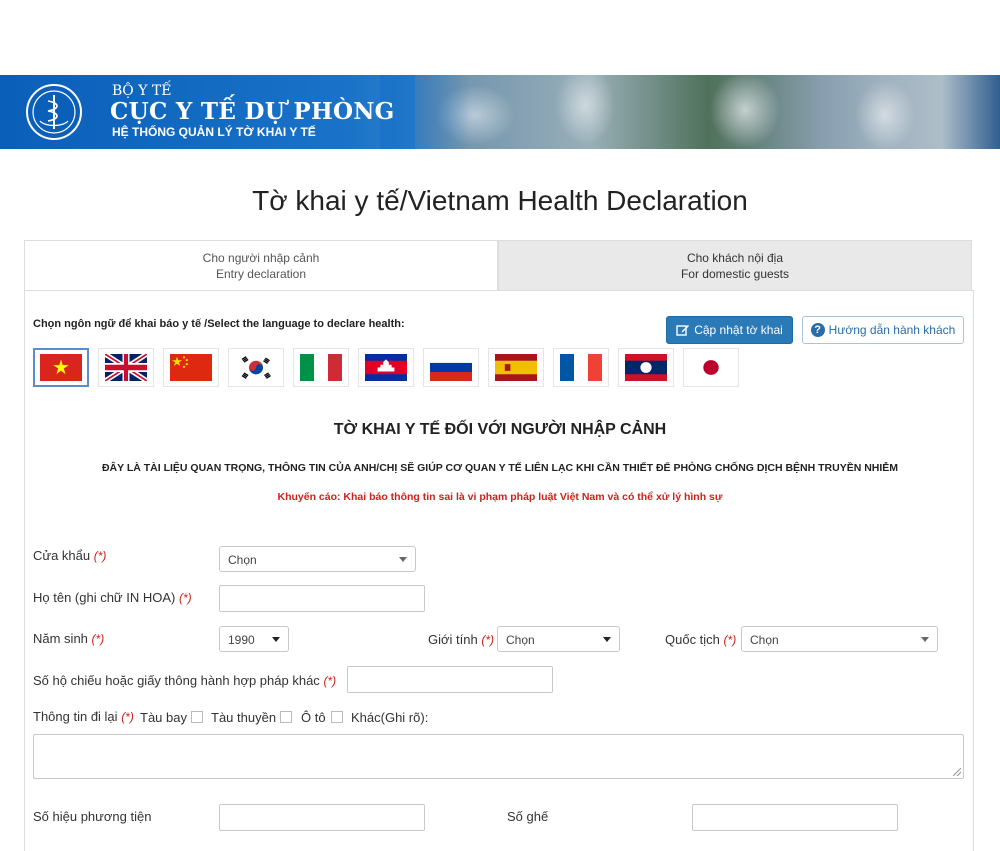  What do you see at coordinates (321, 367) in the screenshot?
I see `italy-flag-icon` at bounding box center [321, 367].